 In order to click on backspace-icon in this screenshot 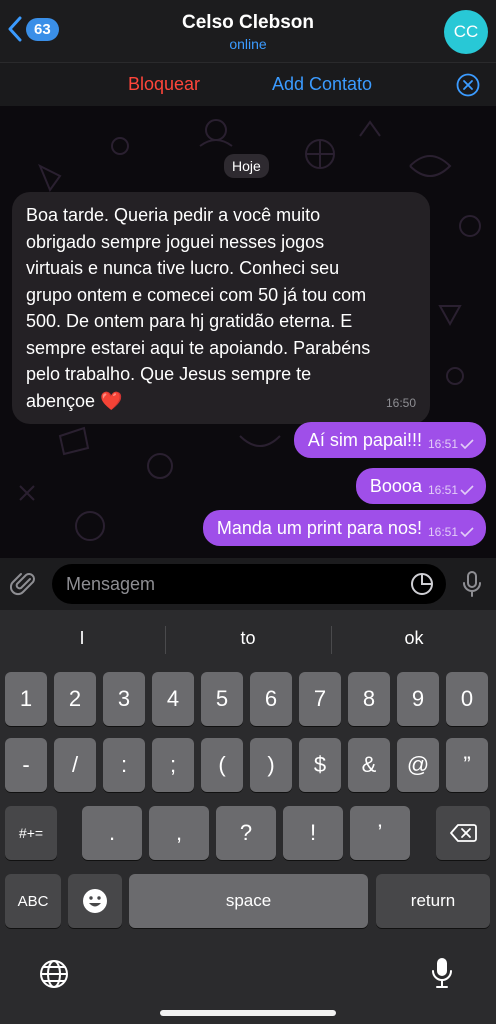, I will do `click(463, 833)`.